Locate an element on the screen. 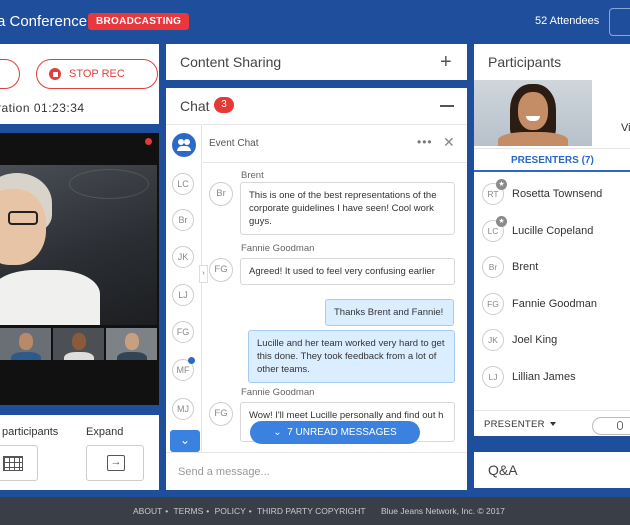 This screenshot has height=525, width=630. message-avatar: FG is located at coordinates (221, 270).